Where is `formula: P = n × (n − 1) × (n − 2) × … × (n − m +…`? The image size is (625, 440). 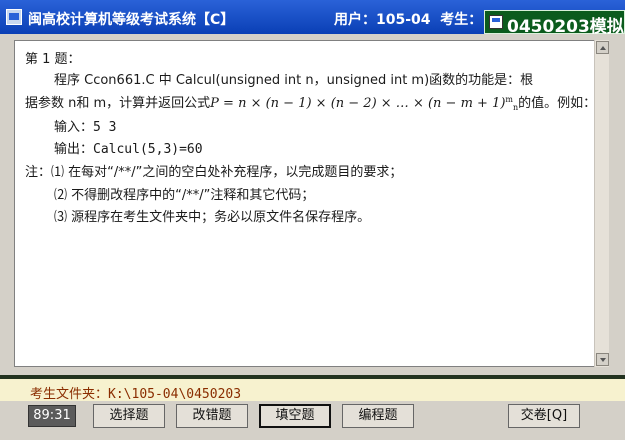 formula: P = n × (n − 1) × (n − 2) × … × (n − m +… is located at coordinates (364, 103).